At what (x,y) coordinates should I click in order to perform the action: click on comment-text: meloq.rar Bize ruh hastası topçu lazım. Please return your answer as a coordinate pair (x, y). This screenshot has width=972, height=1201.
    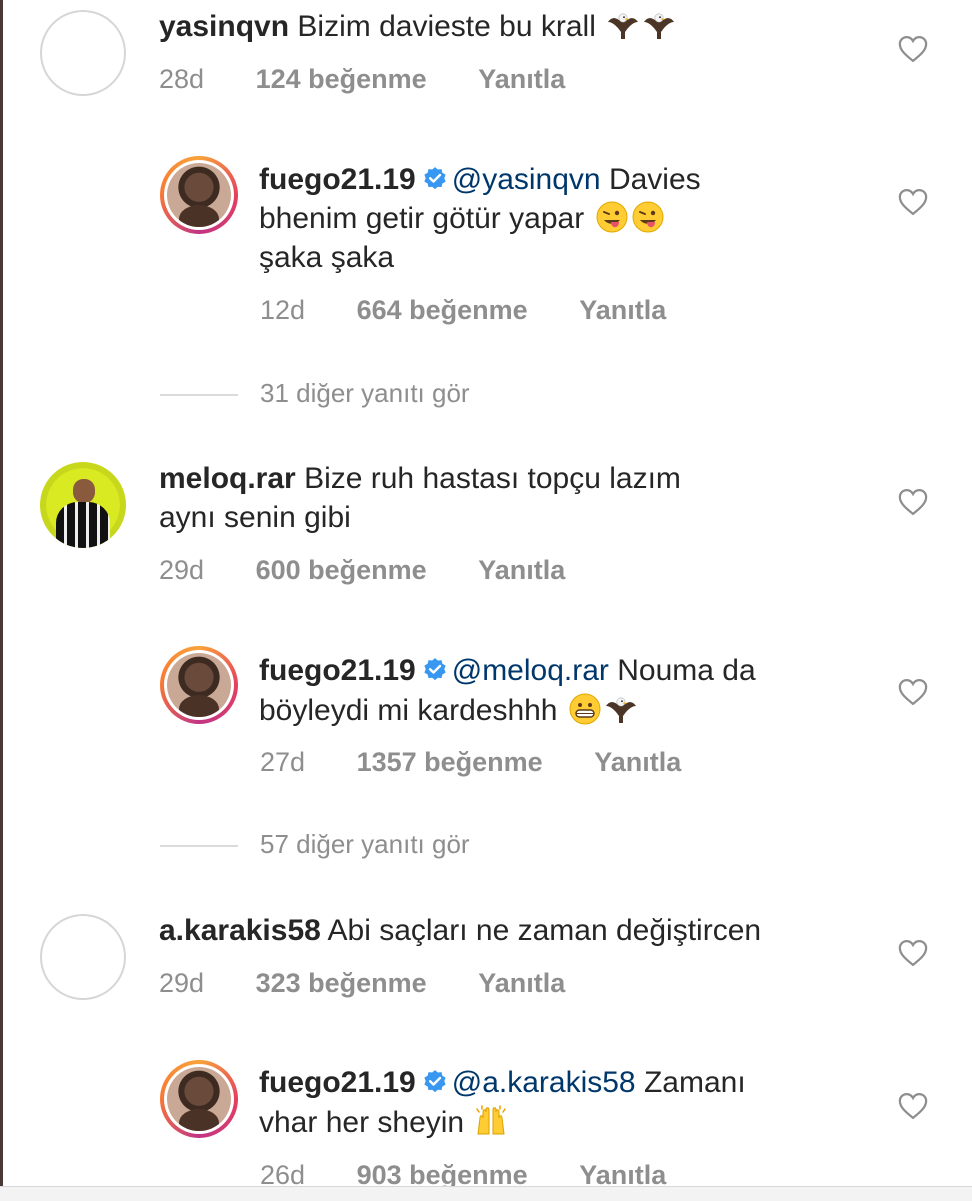
    Looking at the image, I should click on (420, 479).